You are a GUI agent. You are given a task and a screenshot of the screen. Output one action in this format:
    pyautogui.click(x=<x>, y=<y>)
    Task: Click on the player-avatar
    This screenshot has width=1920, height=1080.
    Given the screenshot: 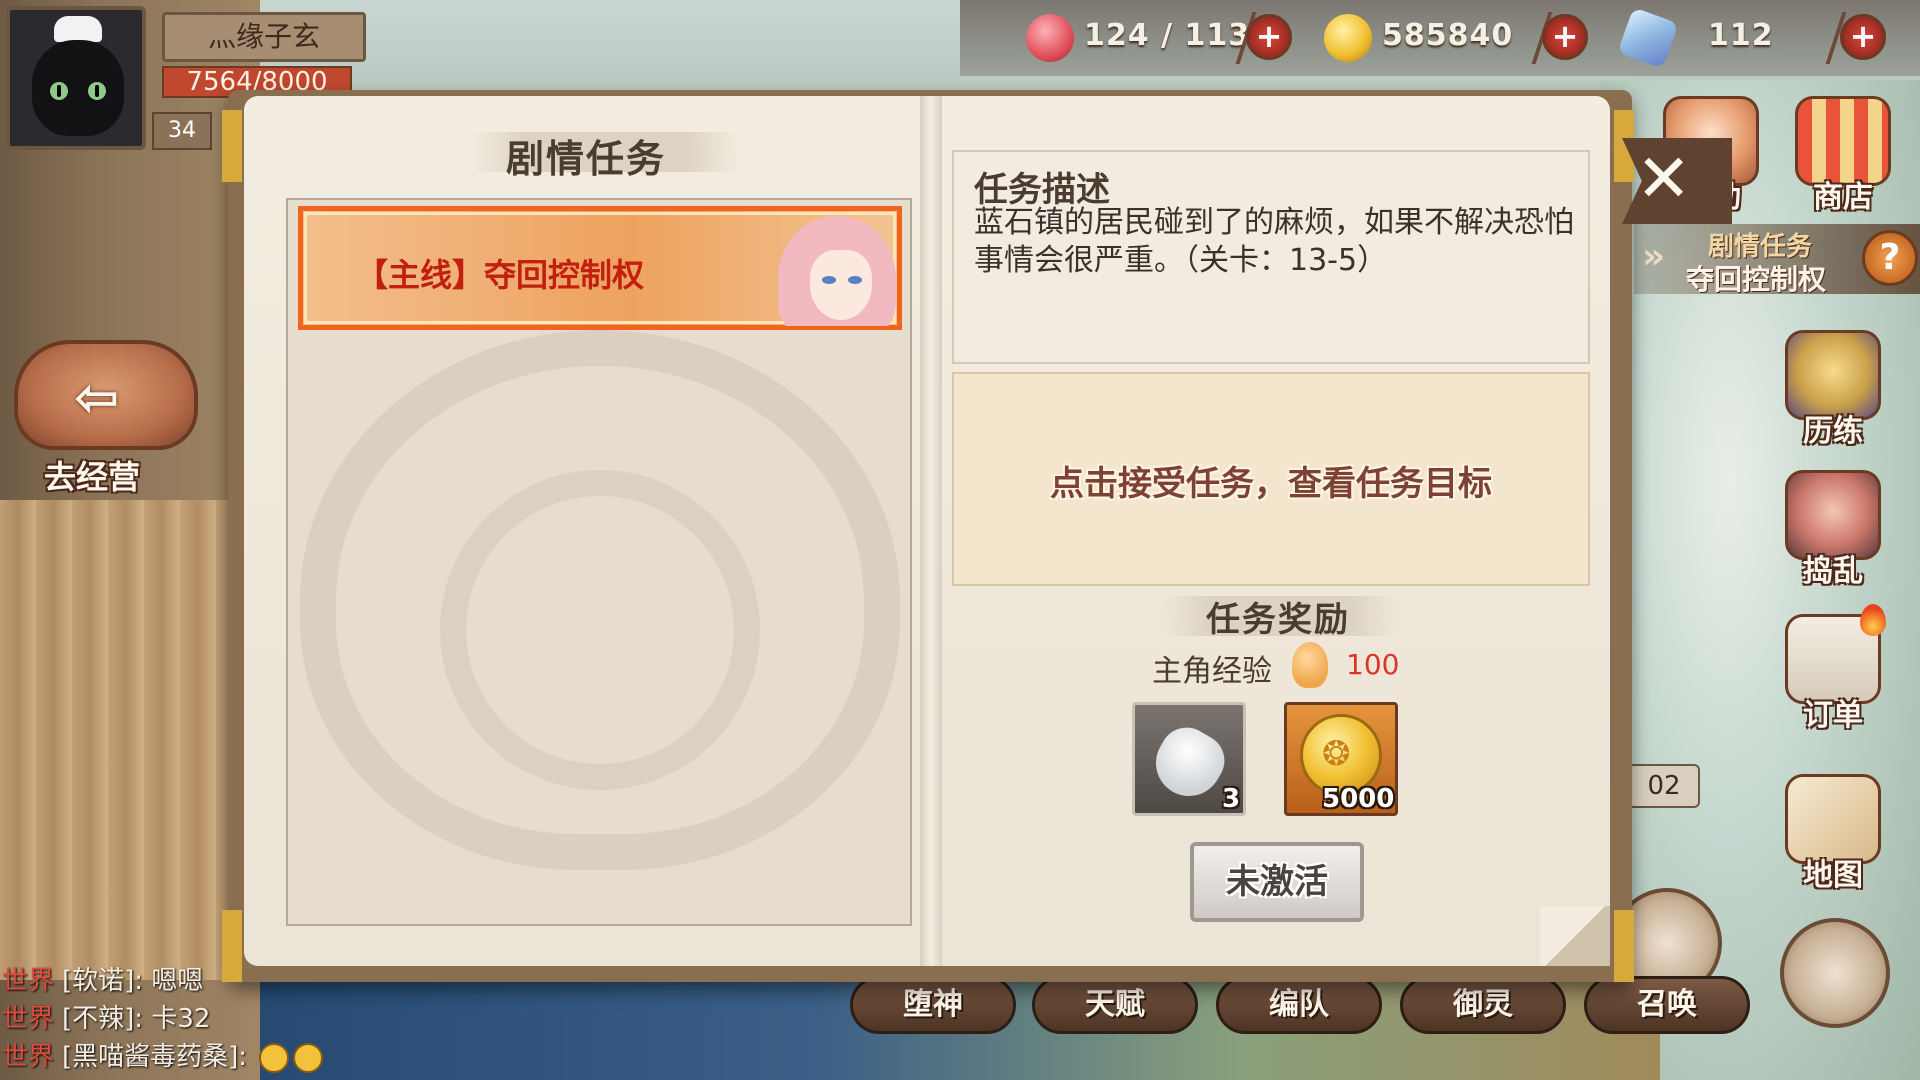 What is the action you would take?
    pyautogui.click(x=76, y=78)
    